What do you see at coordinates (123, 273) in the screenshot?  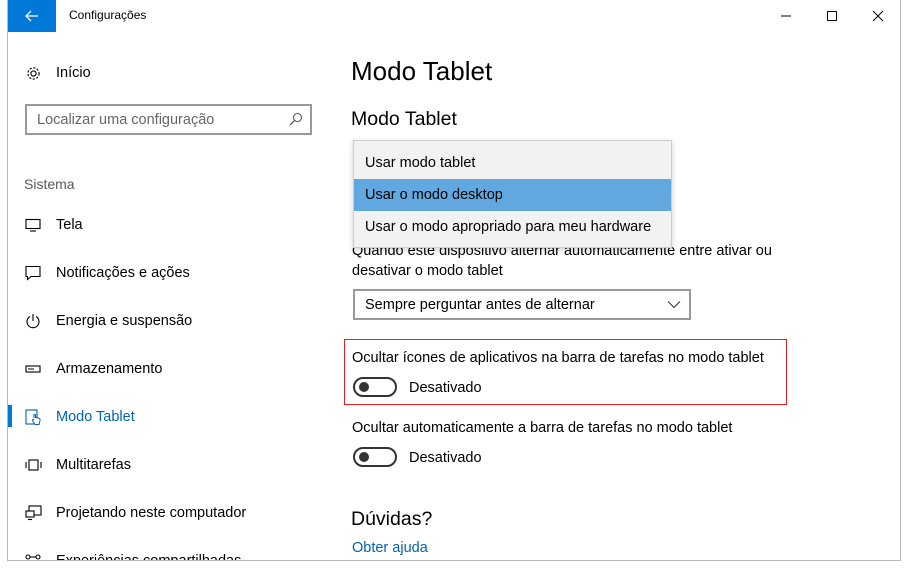 I see `sidebar-item-label: Notificações e ações` at bounding box center [123, 273].